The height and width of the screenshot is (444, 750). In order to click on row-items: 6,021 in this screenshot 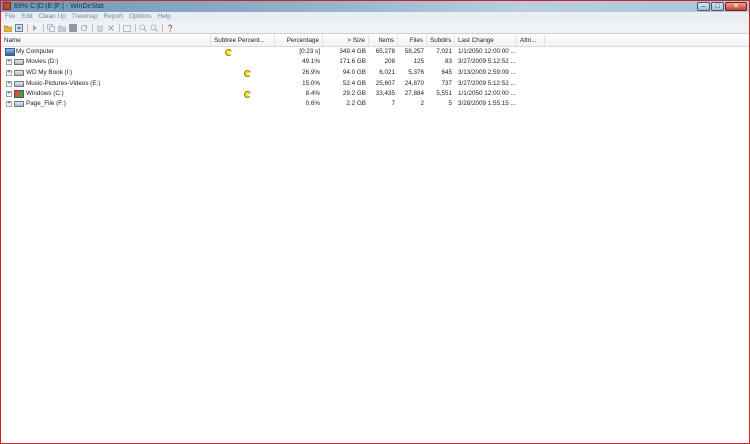, I will do `click(387, 72)`.